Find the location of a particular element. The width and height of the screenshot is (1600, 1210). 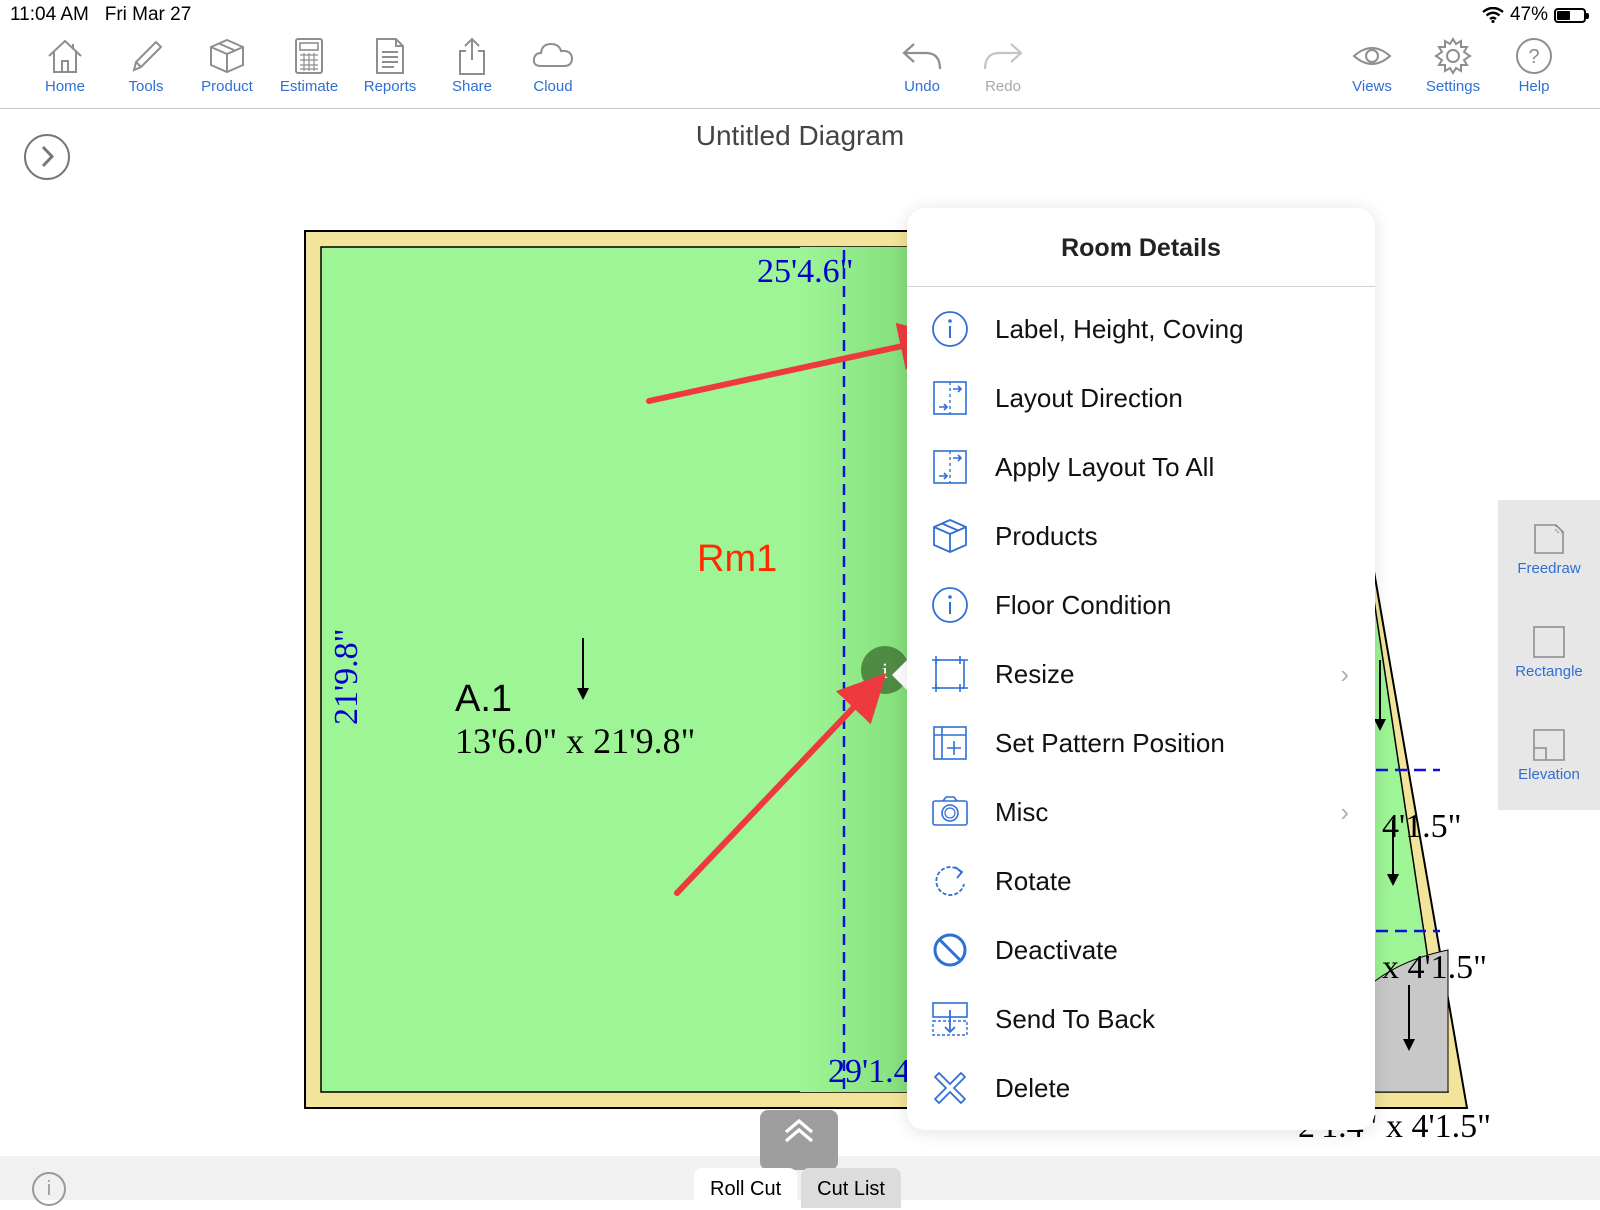

diagram-title: Untitled Diagram is located at coordinates (800, 135).